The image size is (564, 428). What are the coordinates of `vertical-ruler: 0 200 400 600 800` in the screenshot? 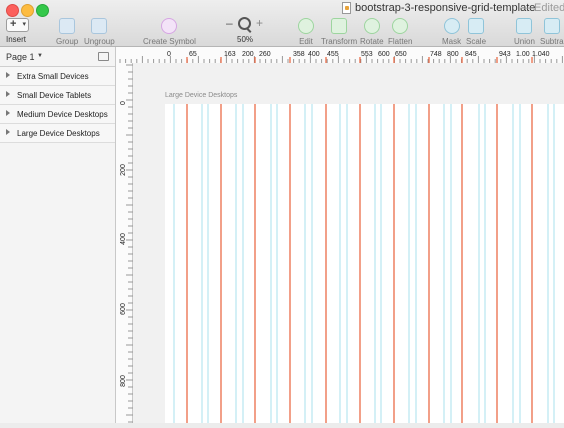 It's located at (124, 243).